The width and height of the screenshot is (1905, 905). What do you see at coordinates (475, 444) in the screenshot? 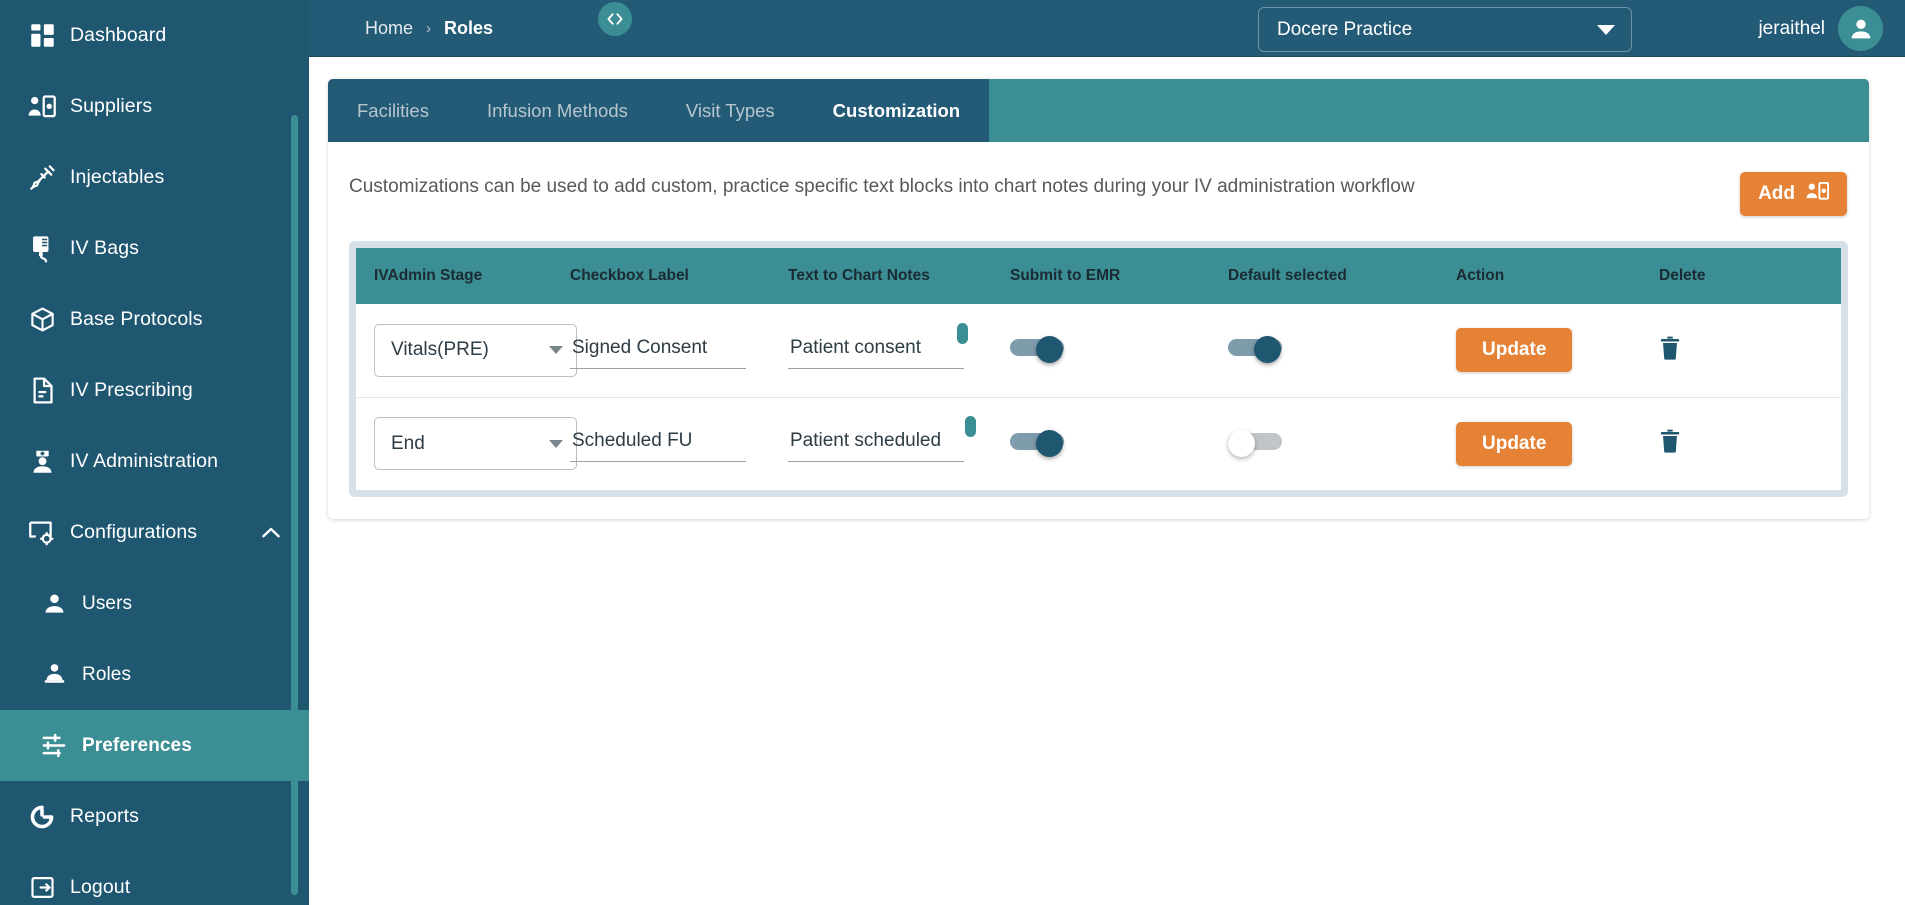
I see `stage-select: End` at bounding box center [475, 444].